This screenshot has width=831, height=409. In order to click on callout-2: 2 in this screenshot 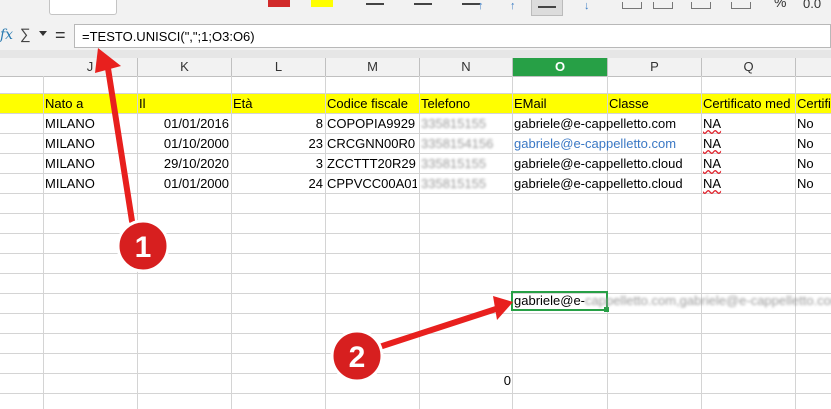, I will do `click(357, 356)`.